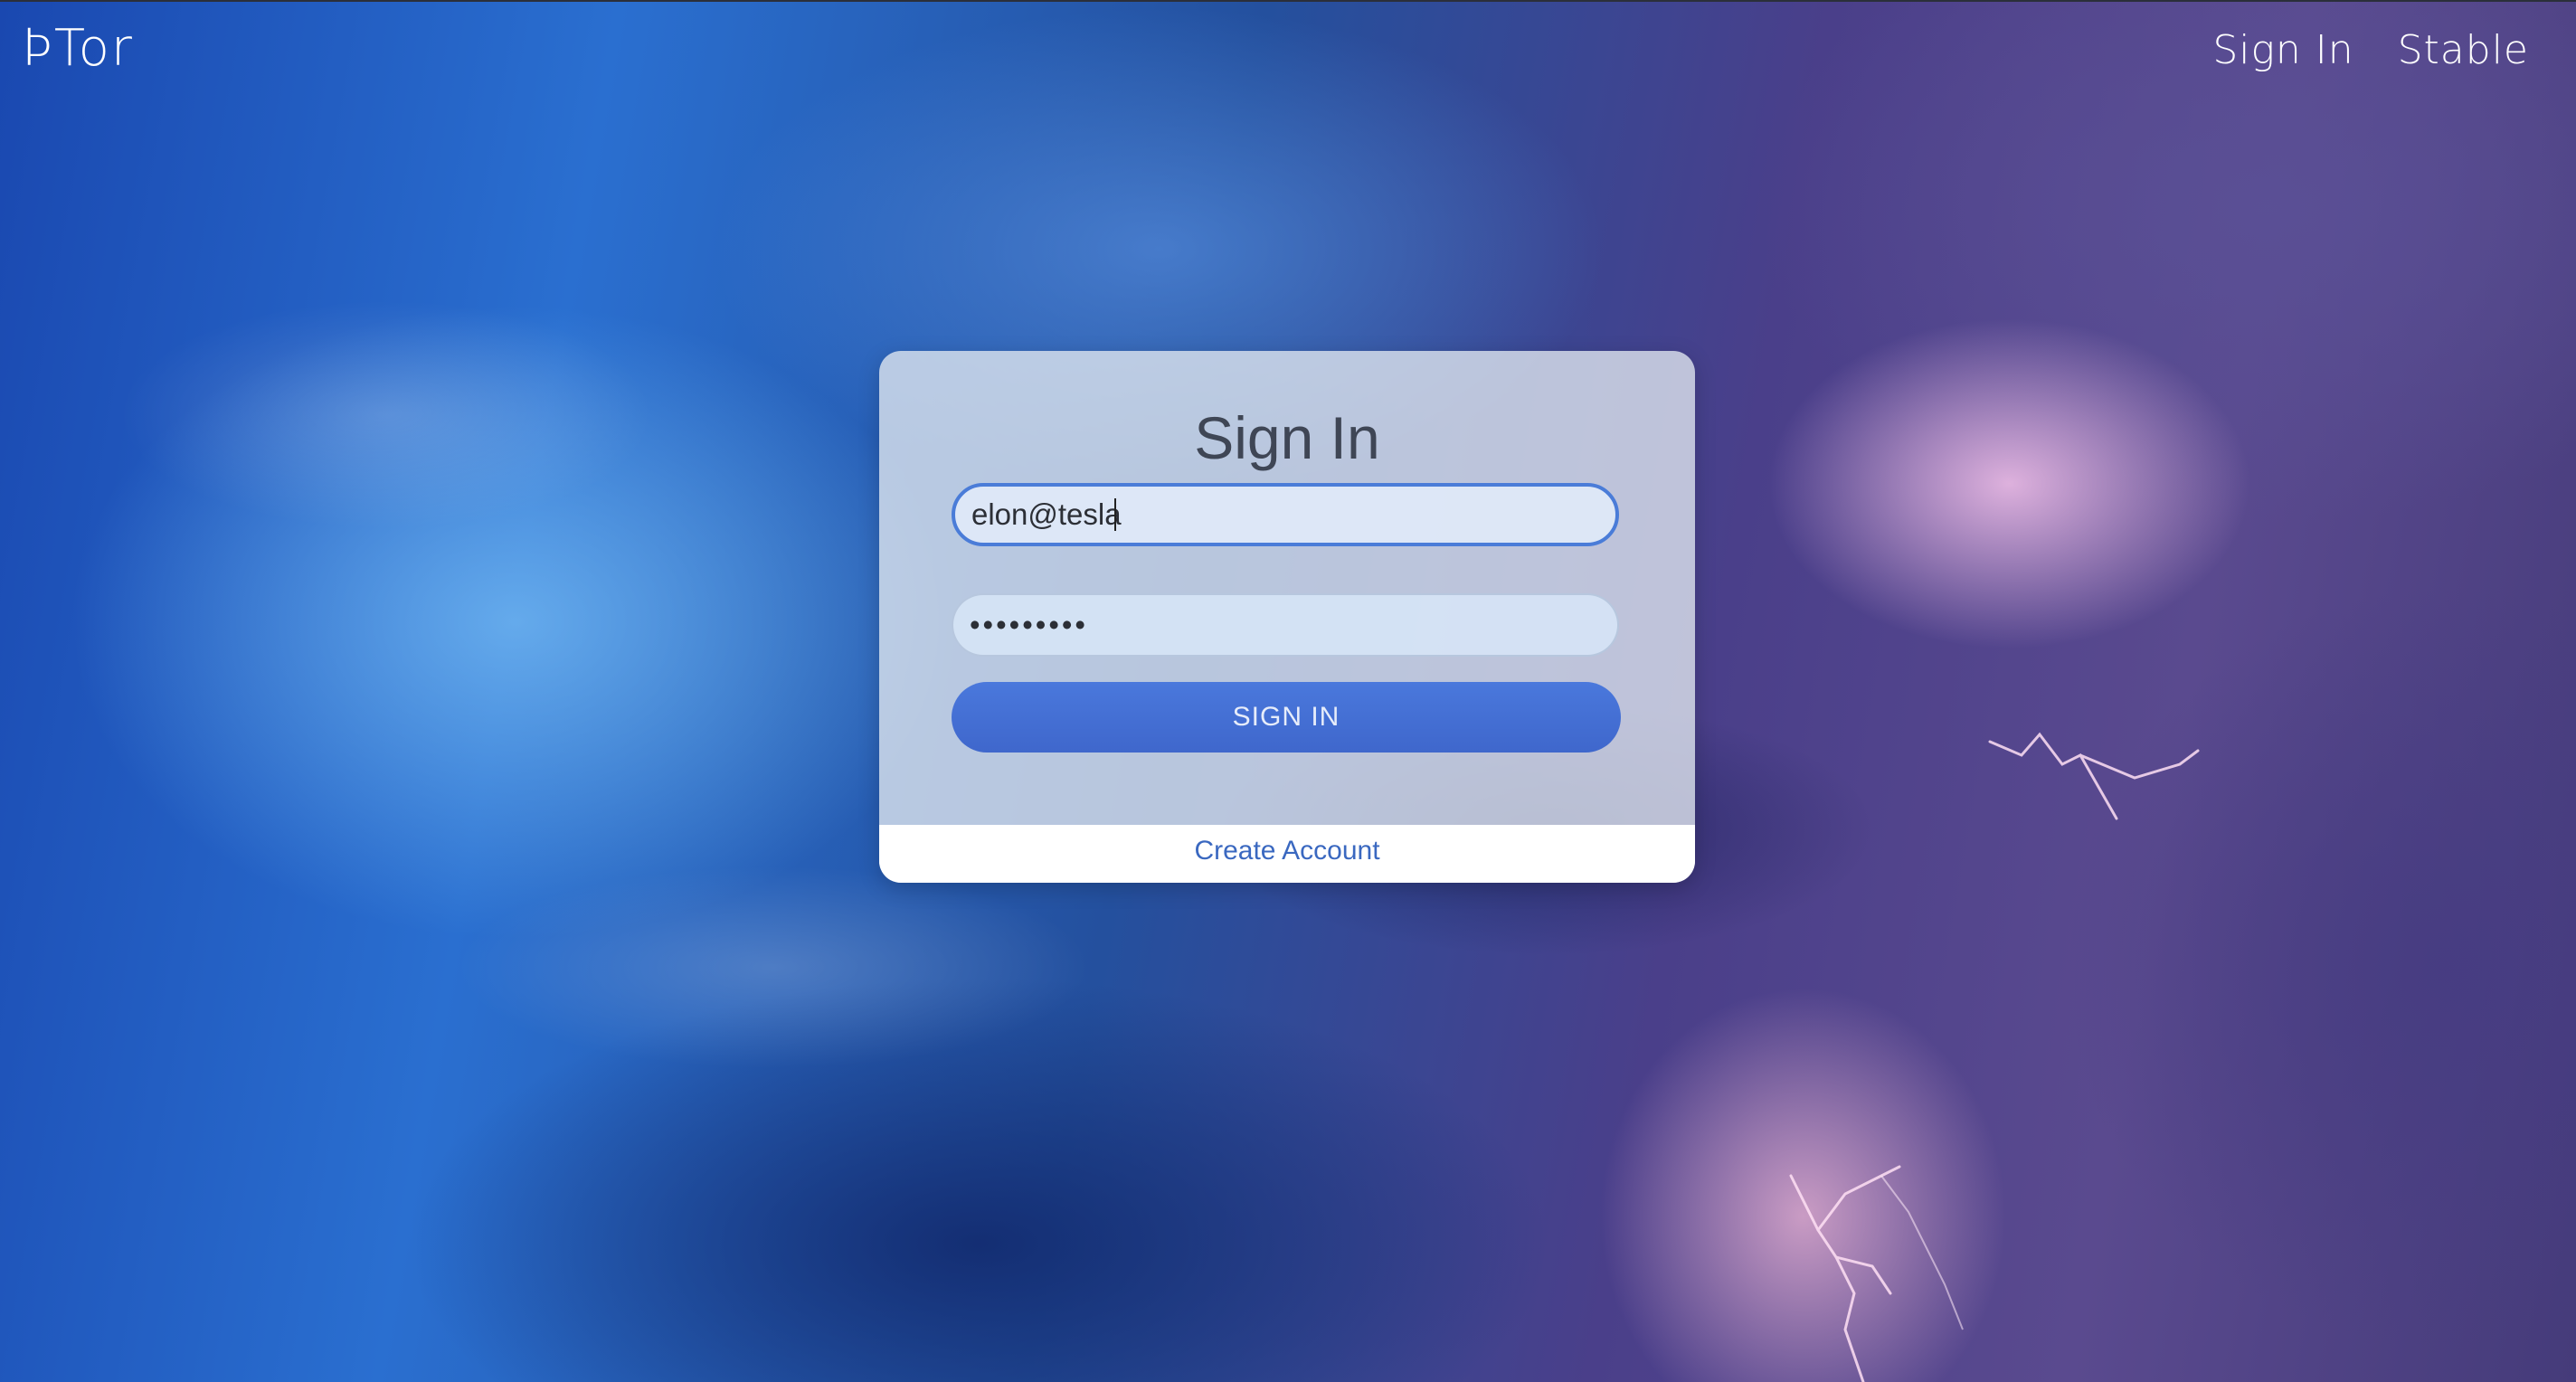 This screenshot has width=2576, height=1382. I want to click on nav-sign-in-link: Sign In, so click(2282, 50).